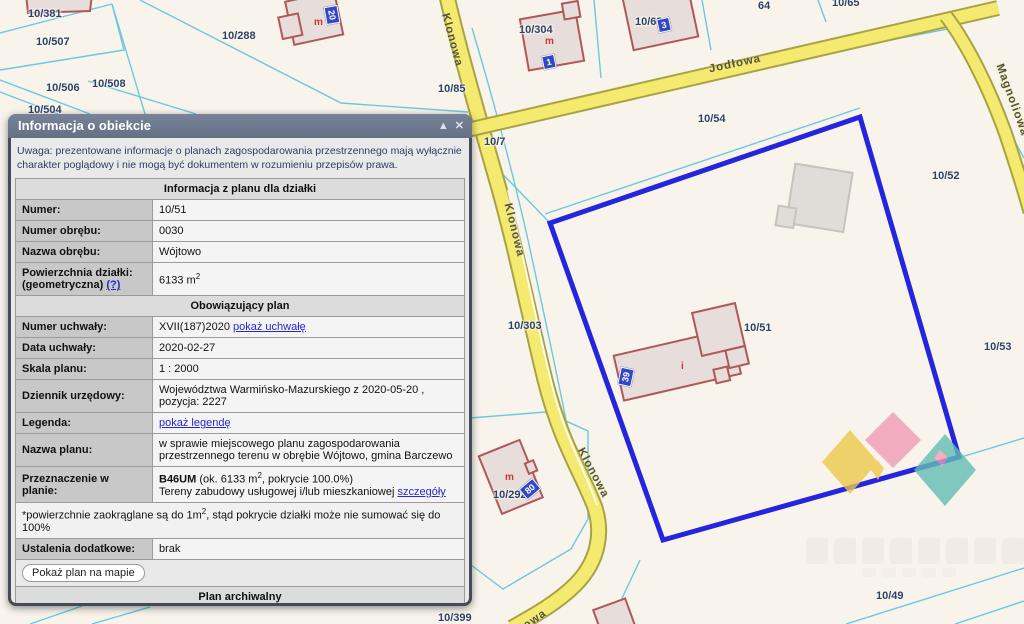 This screenshot has width=1024, height=624. Describe the element at coordinates (240, 594) in the screenshot. I see `section-header-archival-plan: Plan archiwalny` at that location.